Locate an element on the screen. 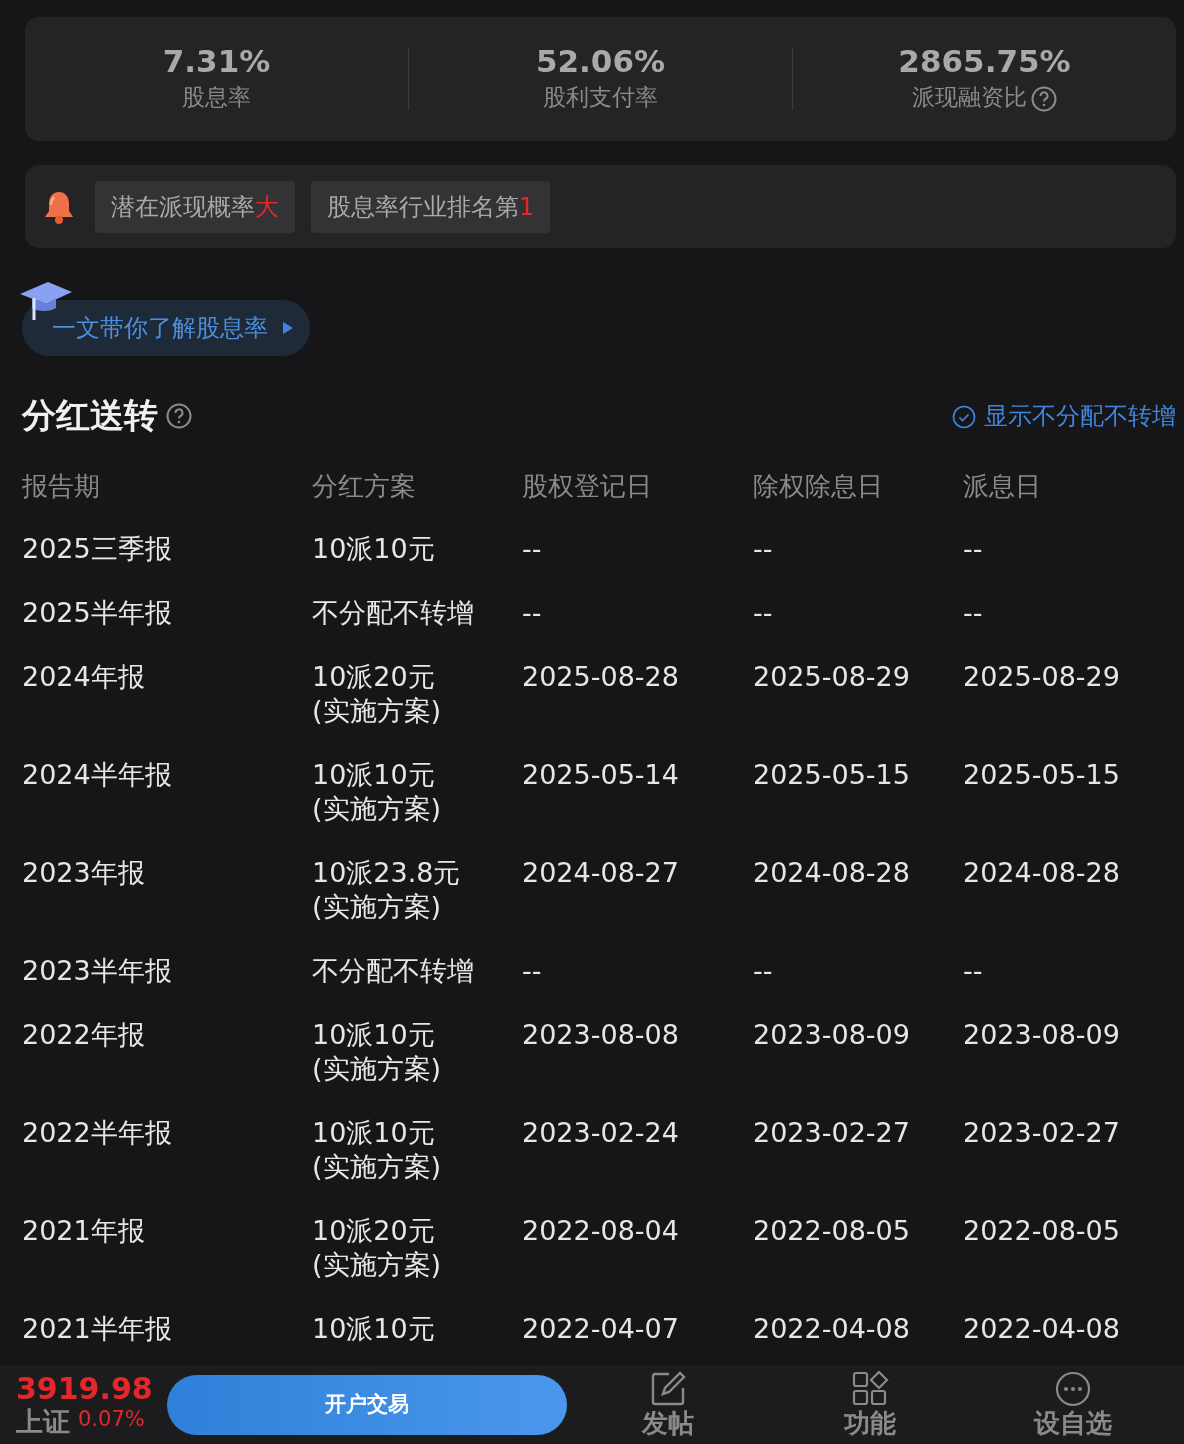  column-header: 派息日 is located at coordinates (1002, 486).